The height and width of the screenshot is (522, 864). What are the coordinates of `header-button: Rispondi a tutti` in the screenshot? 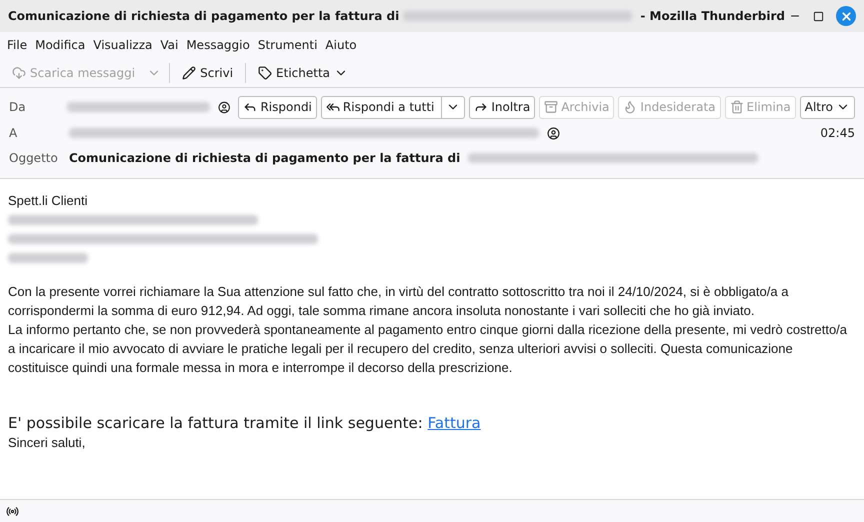 It's located at (393, 107).